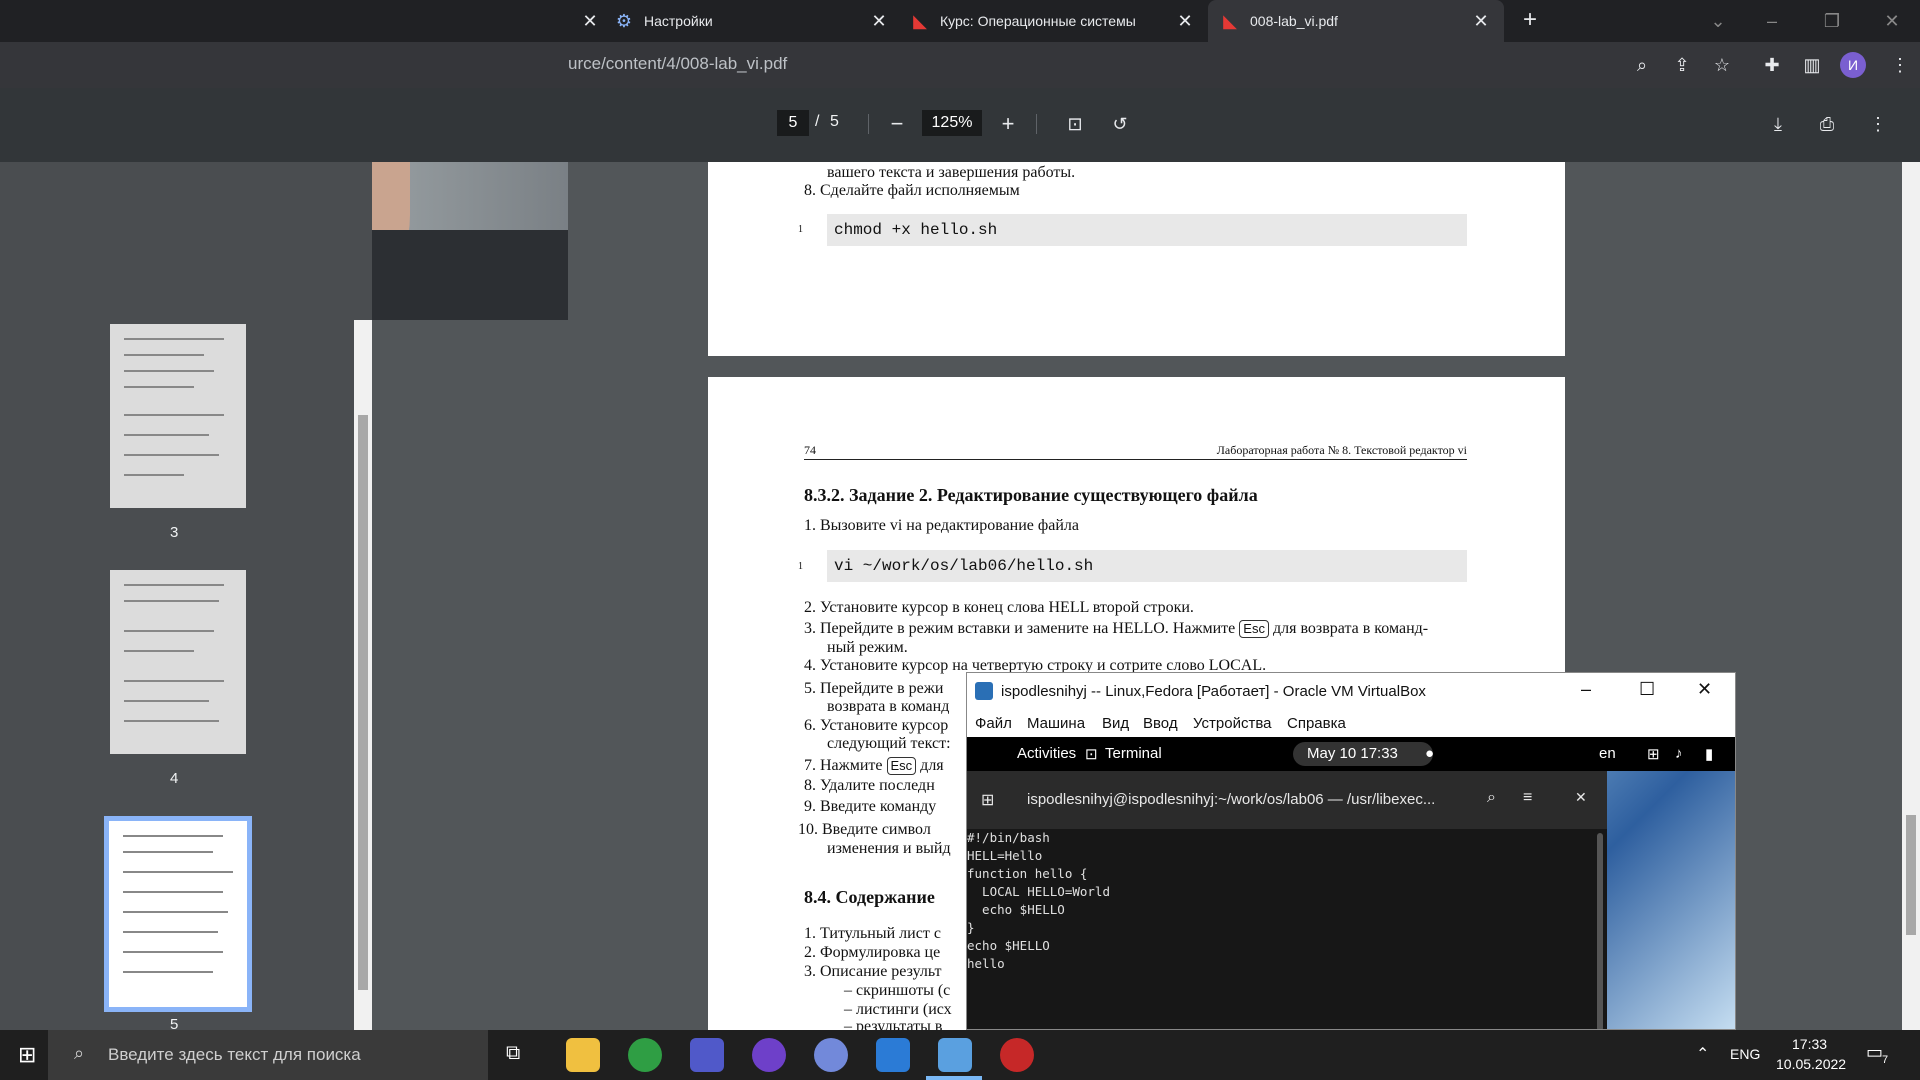 The height and width of the screenshot is (1080, 1920). I want to click on extensions-icon: ✚, so click(1772, 65).